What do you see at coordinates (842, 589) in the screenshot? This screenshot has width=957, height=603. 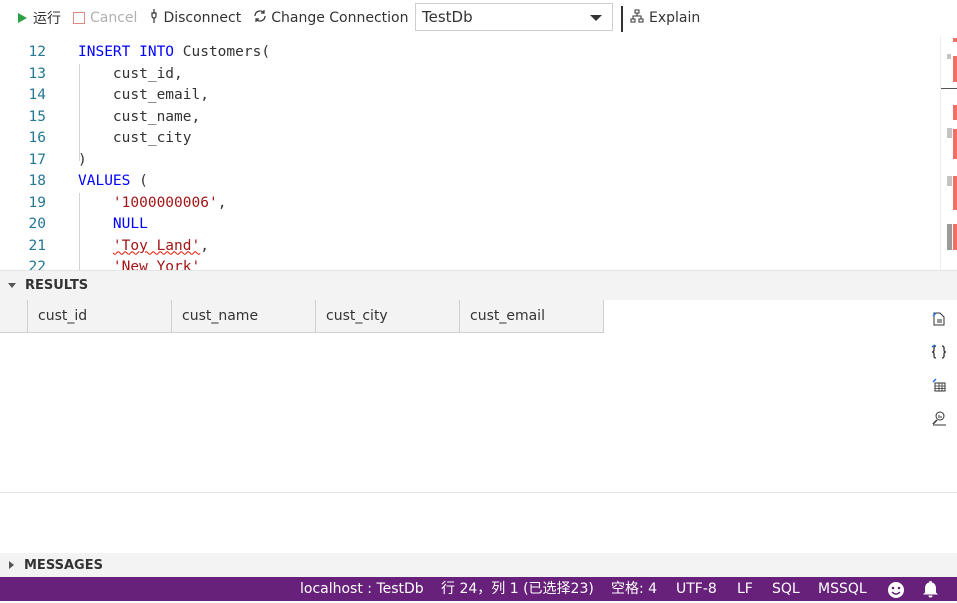 I see `status-provider: MSSQL` at bounding box center [842, 589].